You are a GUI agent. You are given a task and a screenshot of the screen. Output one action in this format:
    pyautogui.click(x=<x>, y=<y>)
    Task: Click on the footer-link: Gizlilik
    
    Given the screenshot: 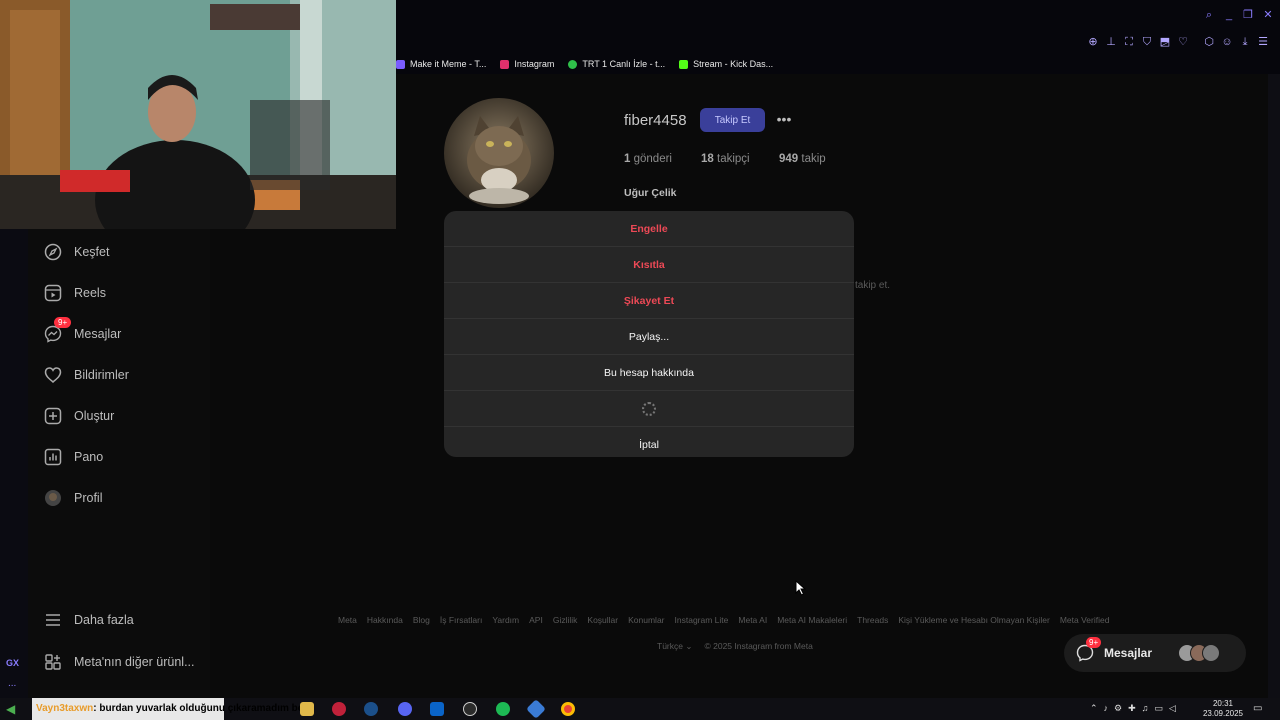 What is the action you would take?
    pyautogui.click(x=565, y=620)
    